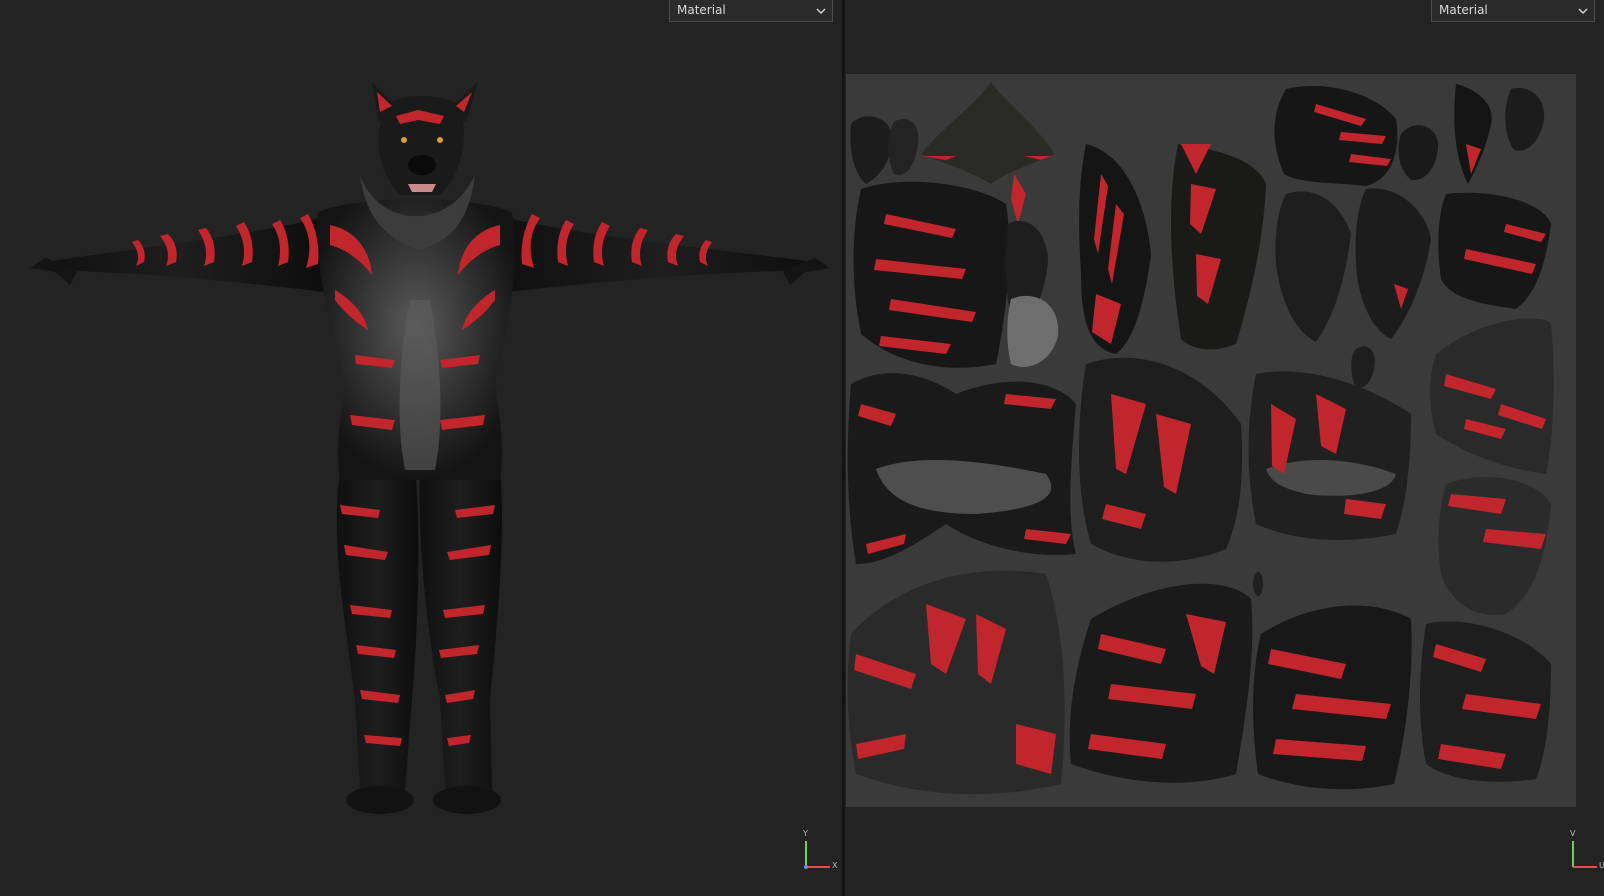  I want to click on uv-axis-gizmo: V U, so click(1585, 851).